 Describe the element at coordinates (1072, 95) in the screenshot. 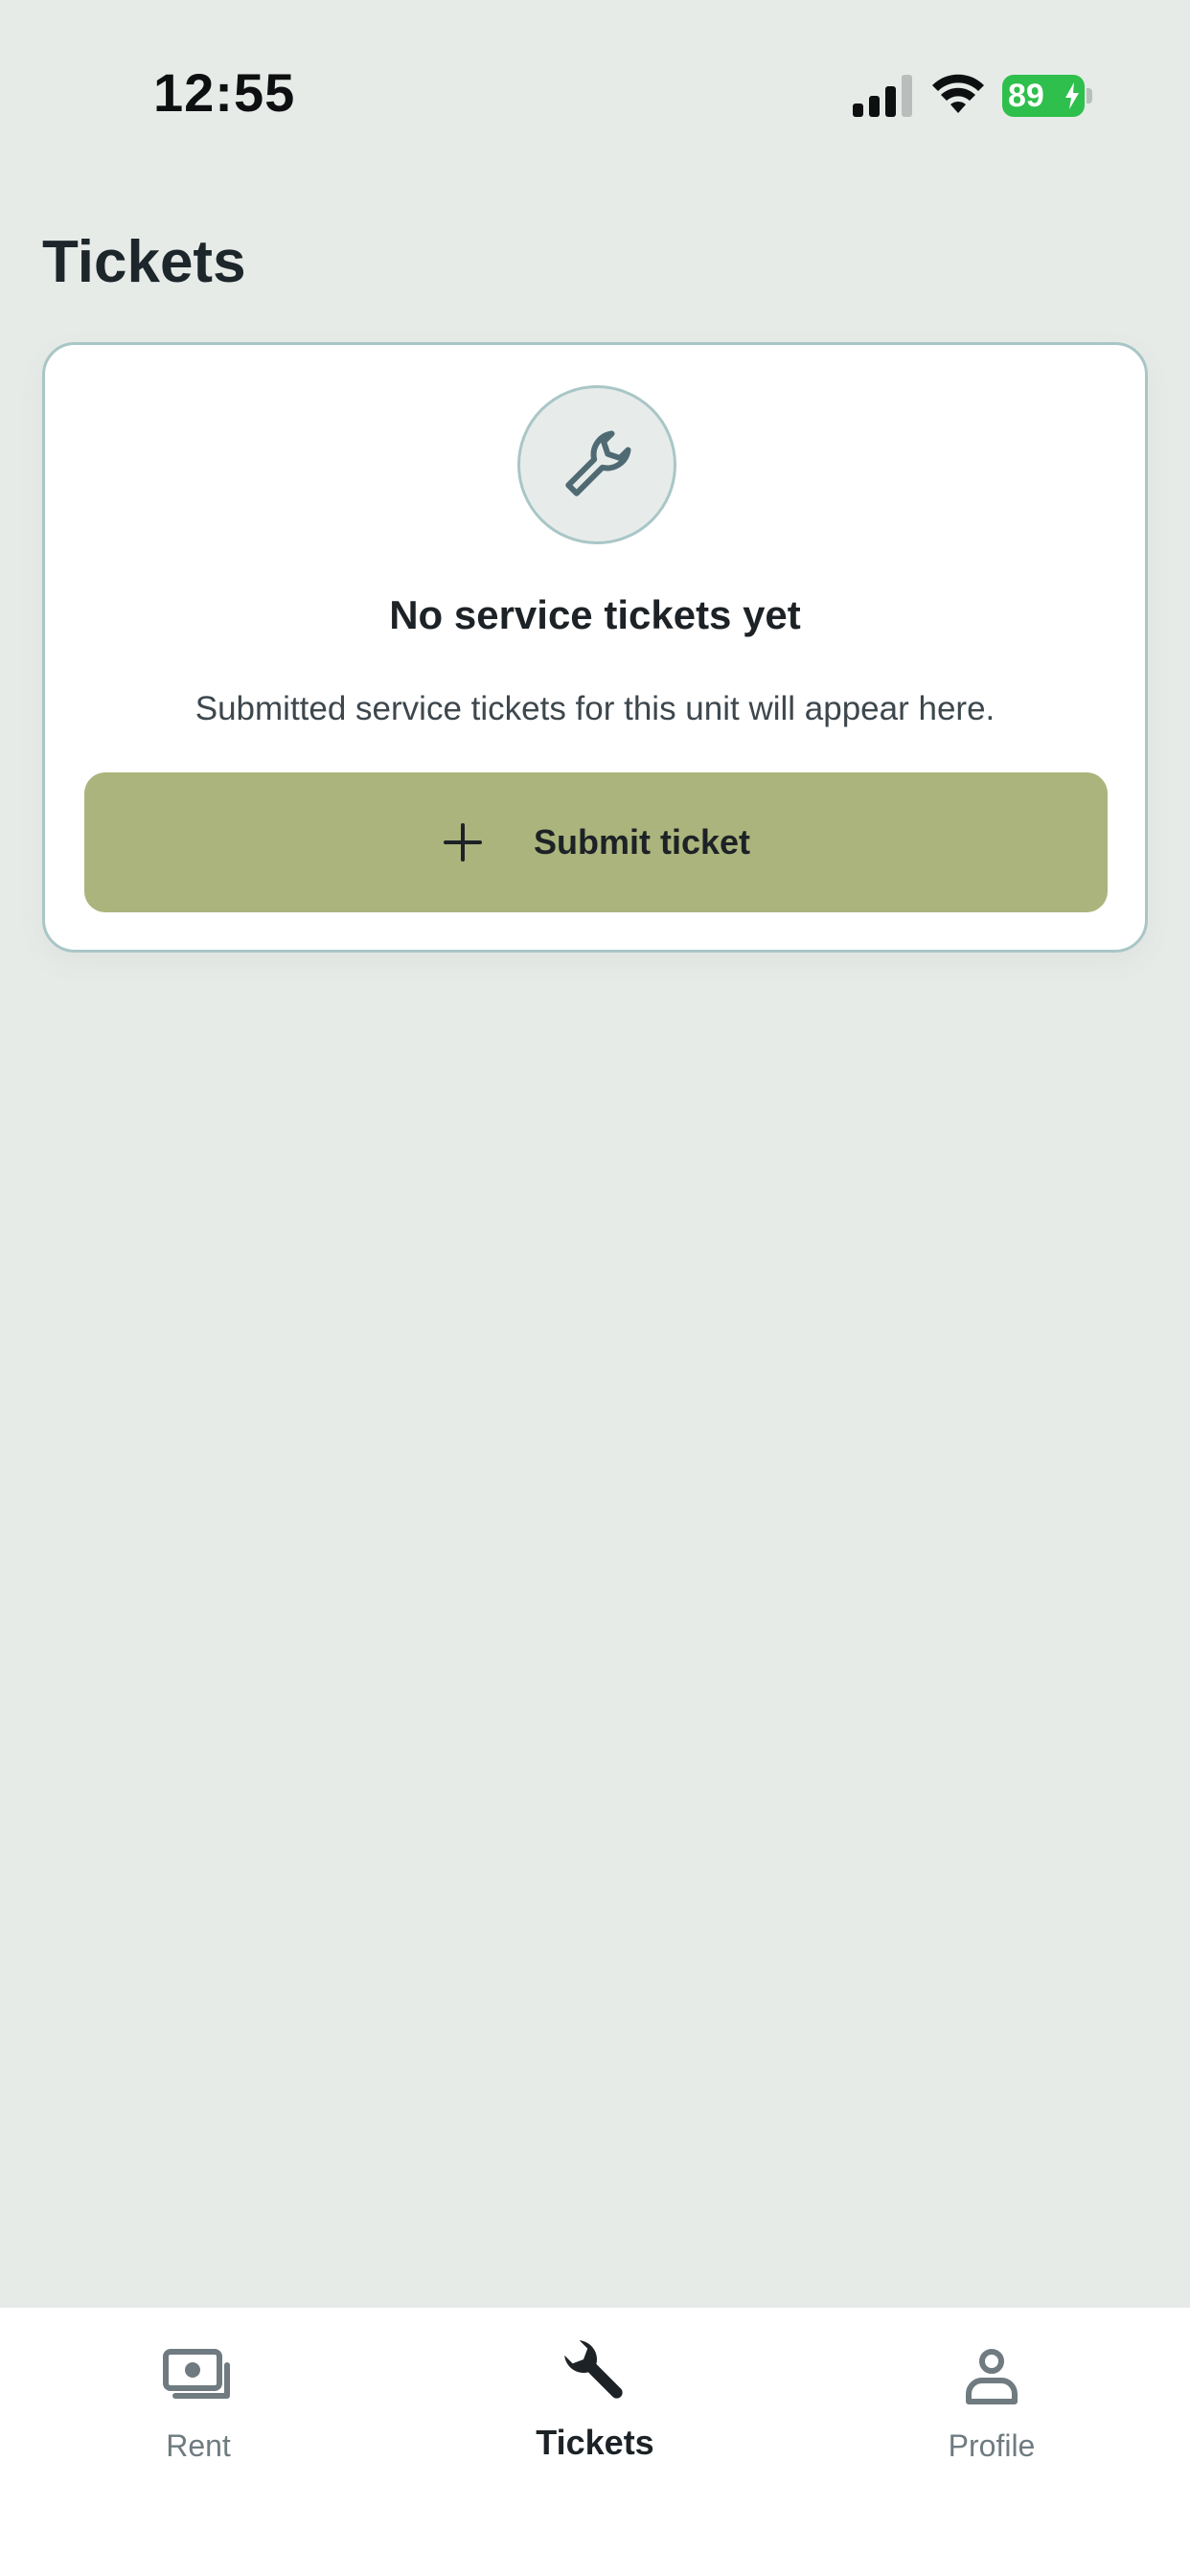

I see `charging-bolt-icon` at that location.